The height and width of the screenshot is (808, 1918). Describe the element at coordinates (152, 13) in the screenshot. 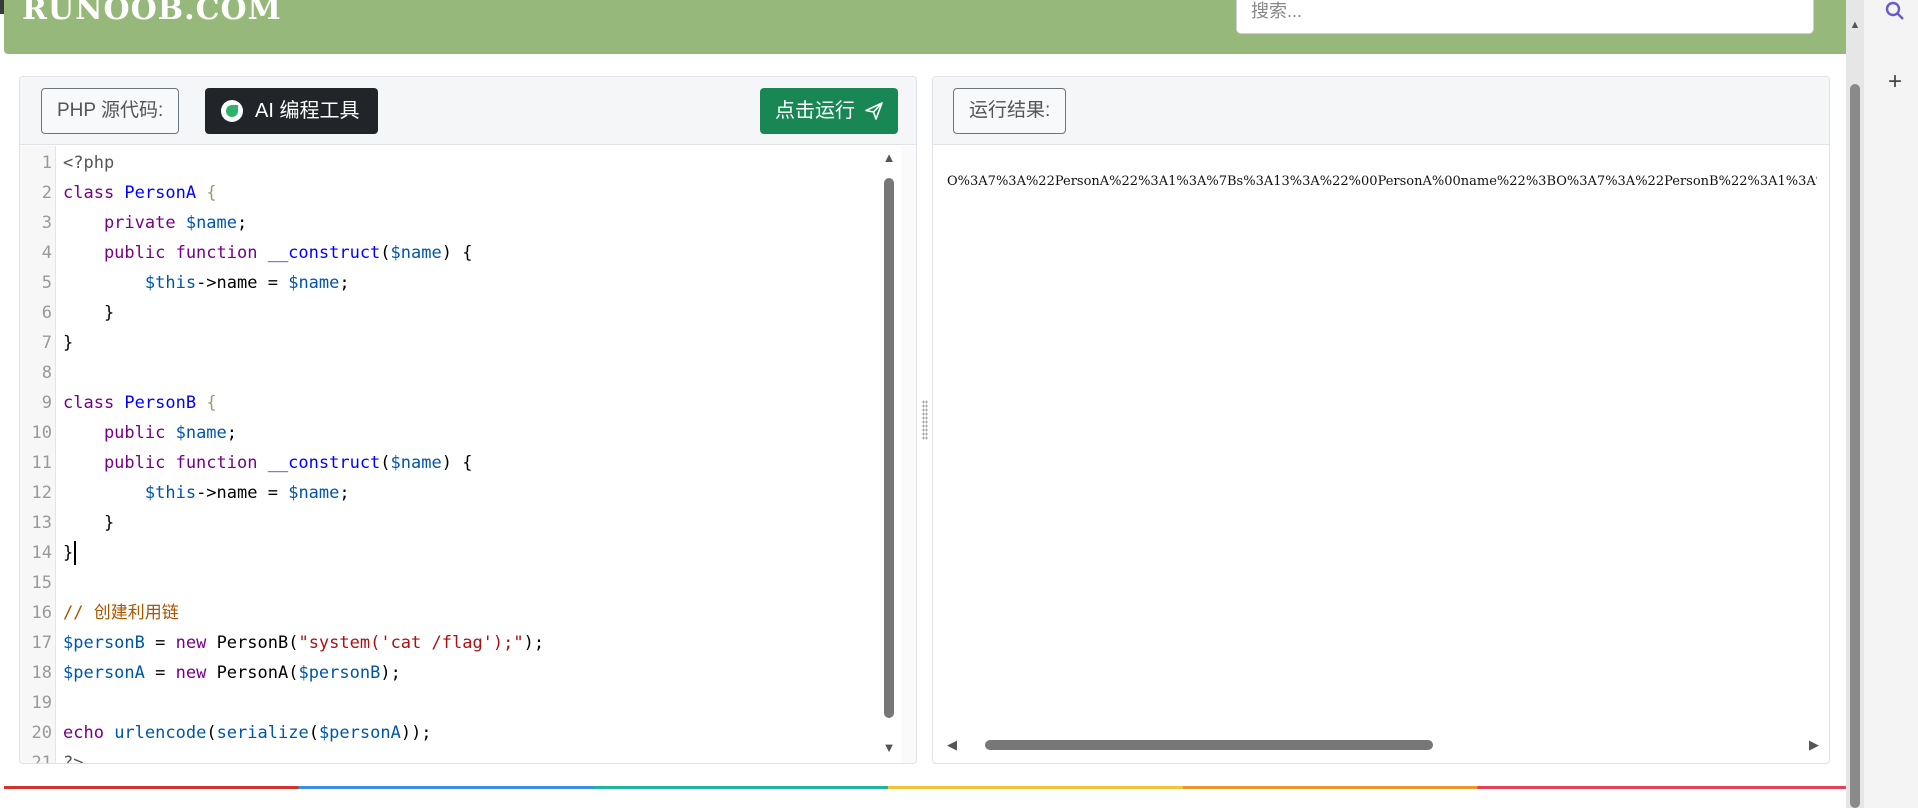

I see `site-logo: RUNOOB.COM` at that location.